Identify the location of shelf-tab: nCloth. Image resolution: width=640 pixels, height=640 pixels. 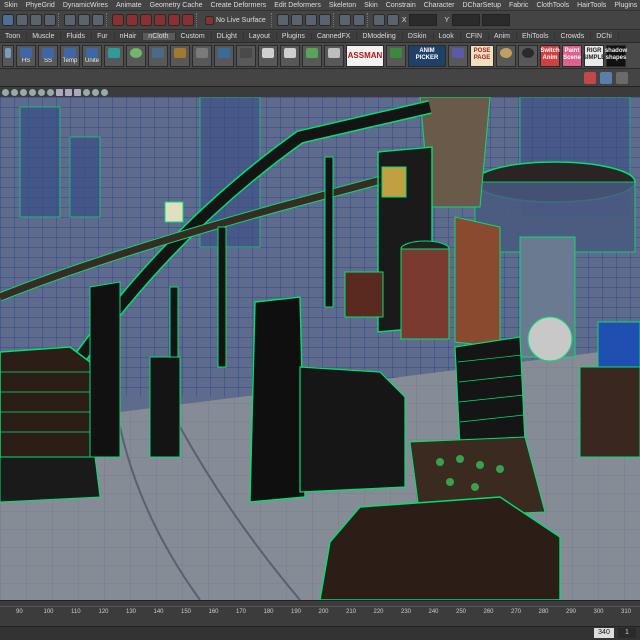
(159, 36).